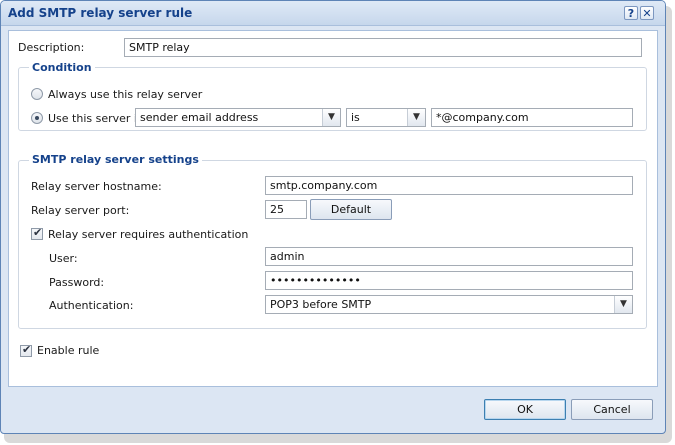 This screenshot has height=445, width=675. What do you see at coordinates (68, 350) in the screenshot?
I see `enable-rule-label: Enable rule` at bounding box center [68, 350].